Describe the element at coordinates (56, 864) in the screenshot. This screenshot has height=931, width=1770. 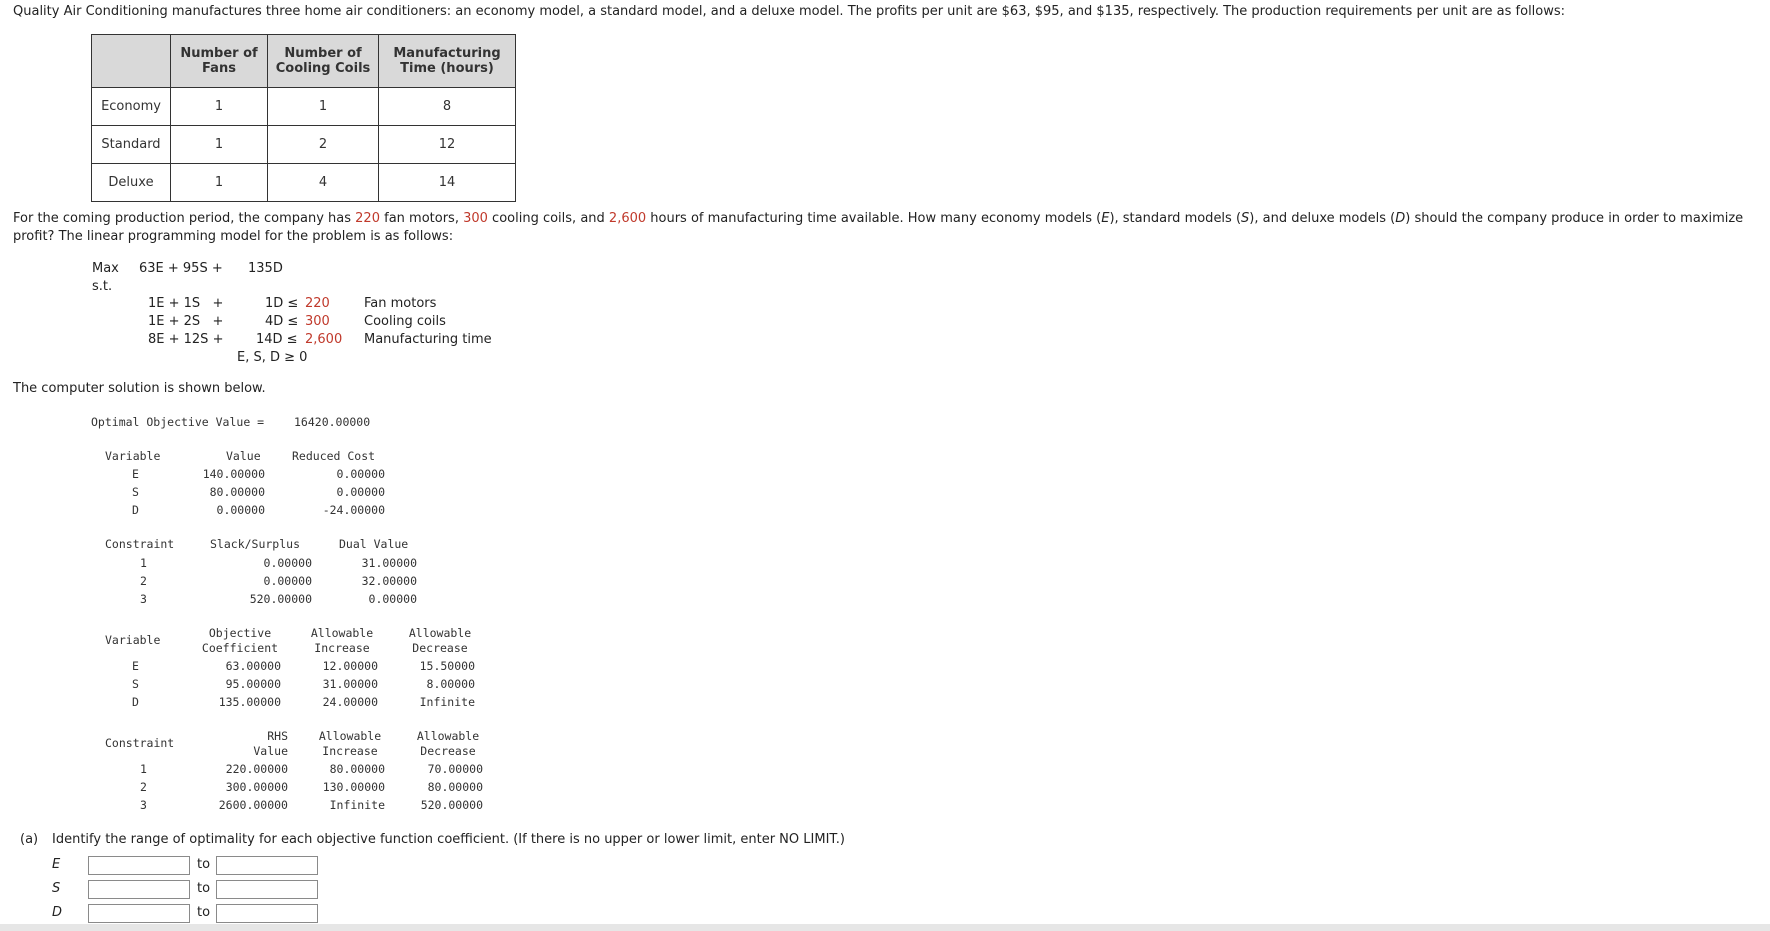
I see `answer-row-var: E` at that location.